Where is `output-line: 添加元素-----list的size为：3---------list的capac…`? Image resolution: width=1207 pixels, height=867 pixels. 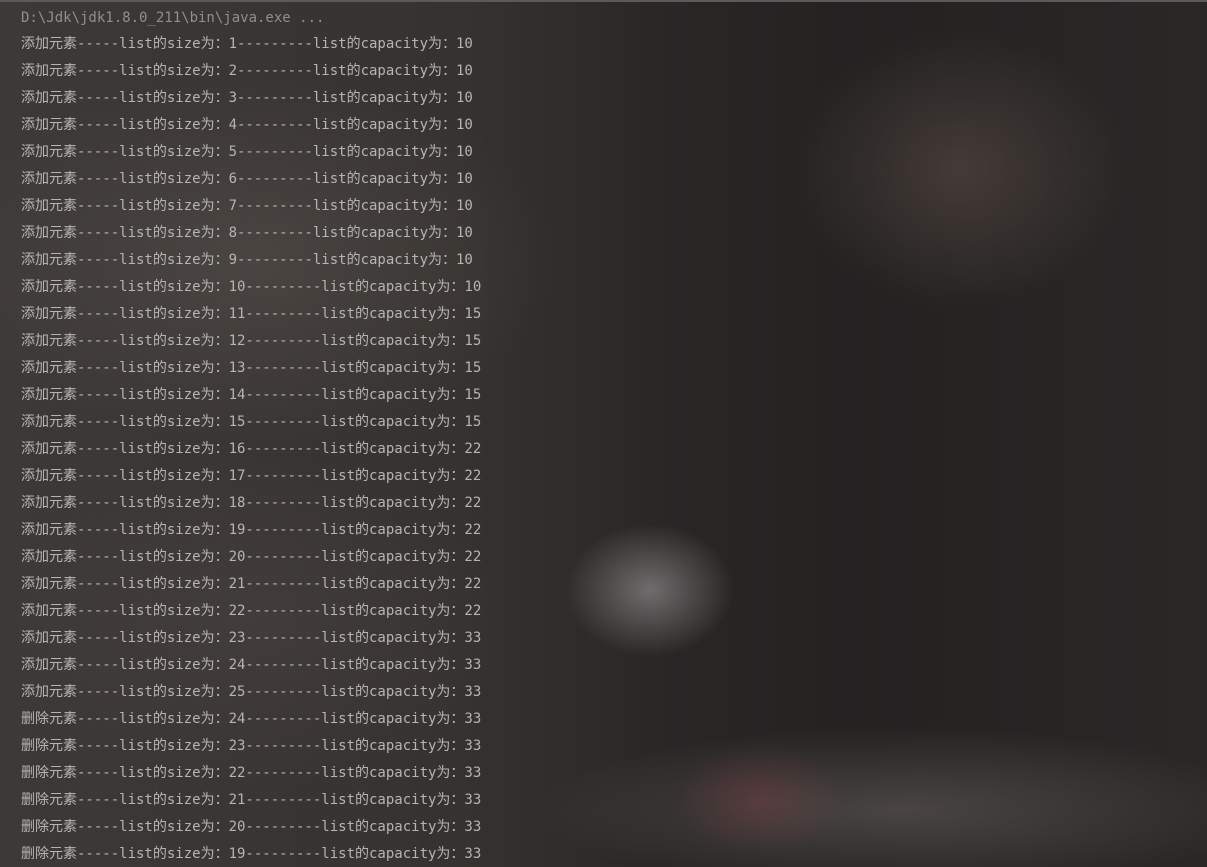 output-line: 添加元素-----list的size为：3---------list的capac… is located at coordinates (247, 98).